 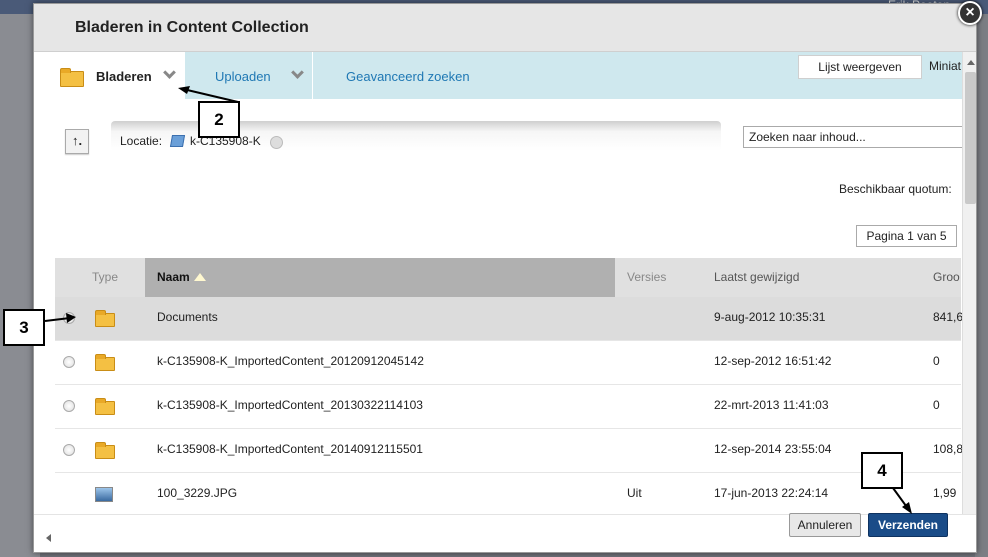 I want to click on arrow-2-head, so click(x=184, y=90).